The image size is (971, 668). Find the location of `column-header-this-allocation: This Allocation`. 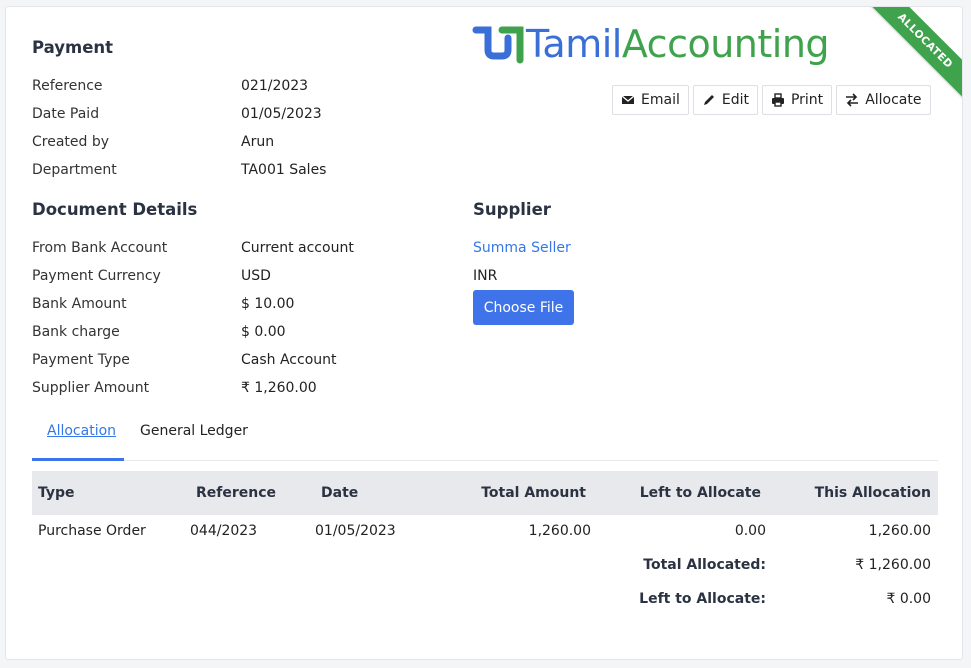

column-header-this-allocation: This Allocation is located at coordinates (872, 493).